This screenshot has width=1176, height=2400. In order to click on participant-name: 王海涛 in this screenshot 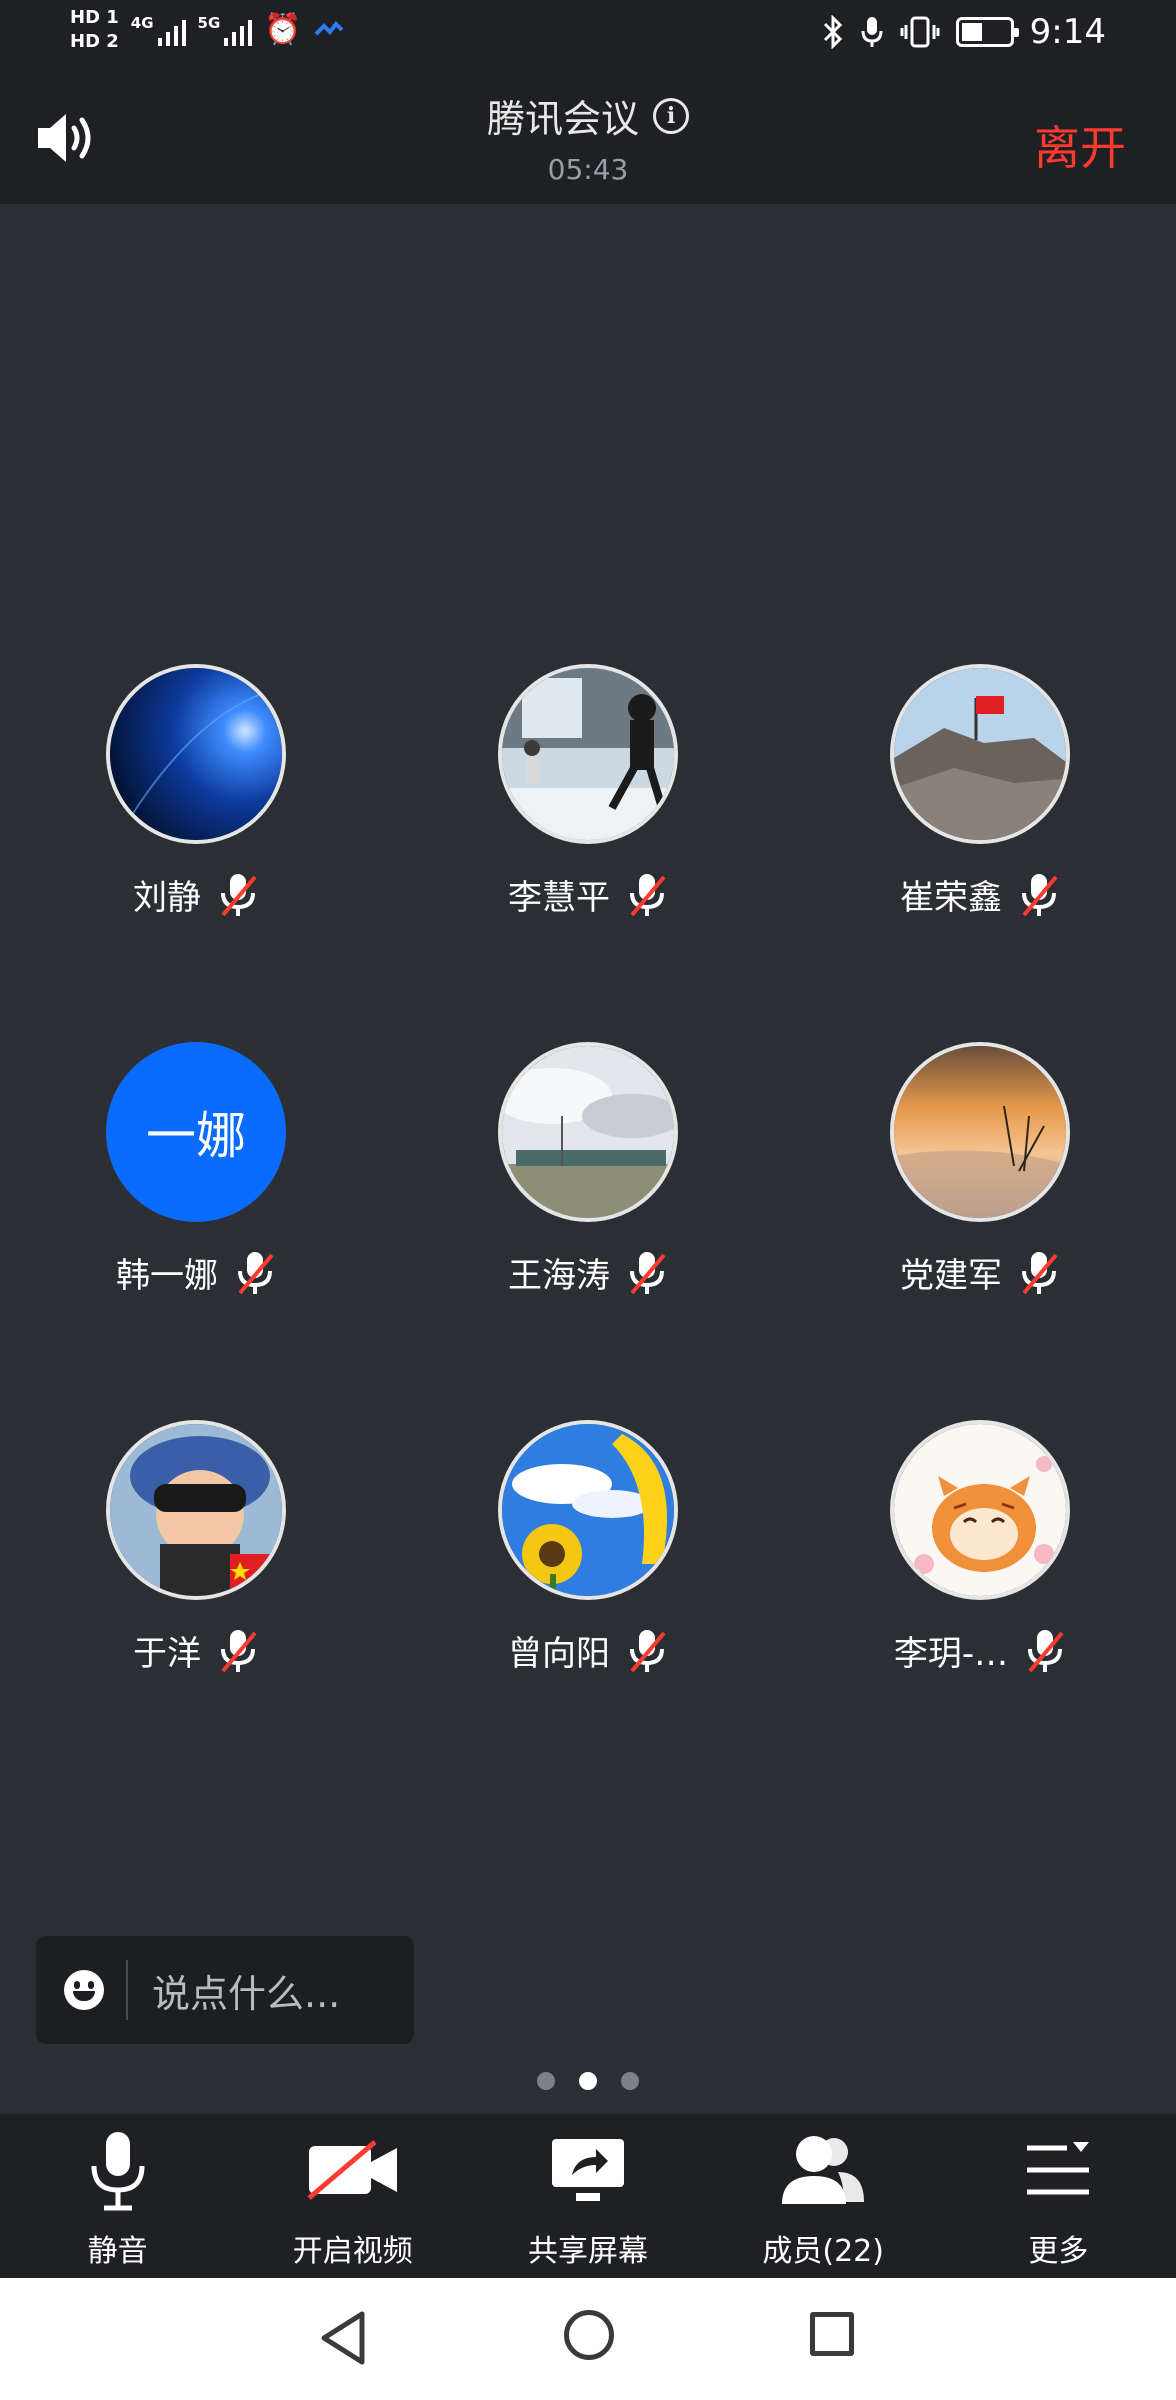, I will do `click(559, 1276)`.